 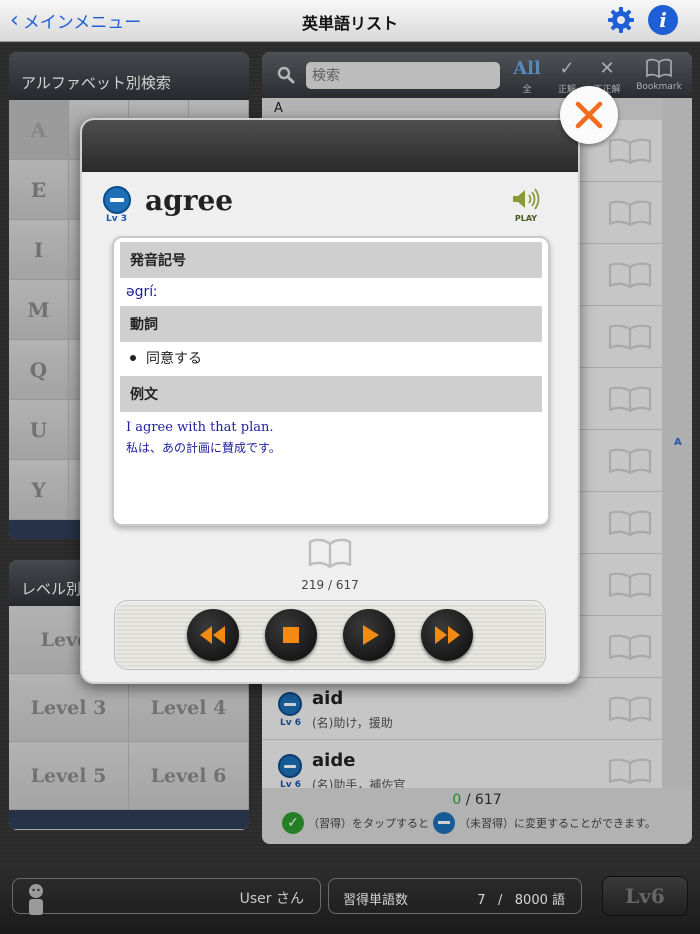 What do you see at coordinates (526, 199) in the screenshot?
I see `speaker-icon` at bounding box center [526, 199].